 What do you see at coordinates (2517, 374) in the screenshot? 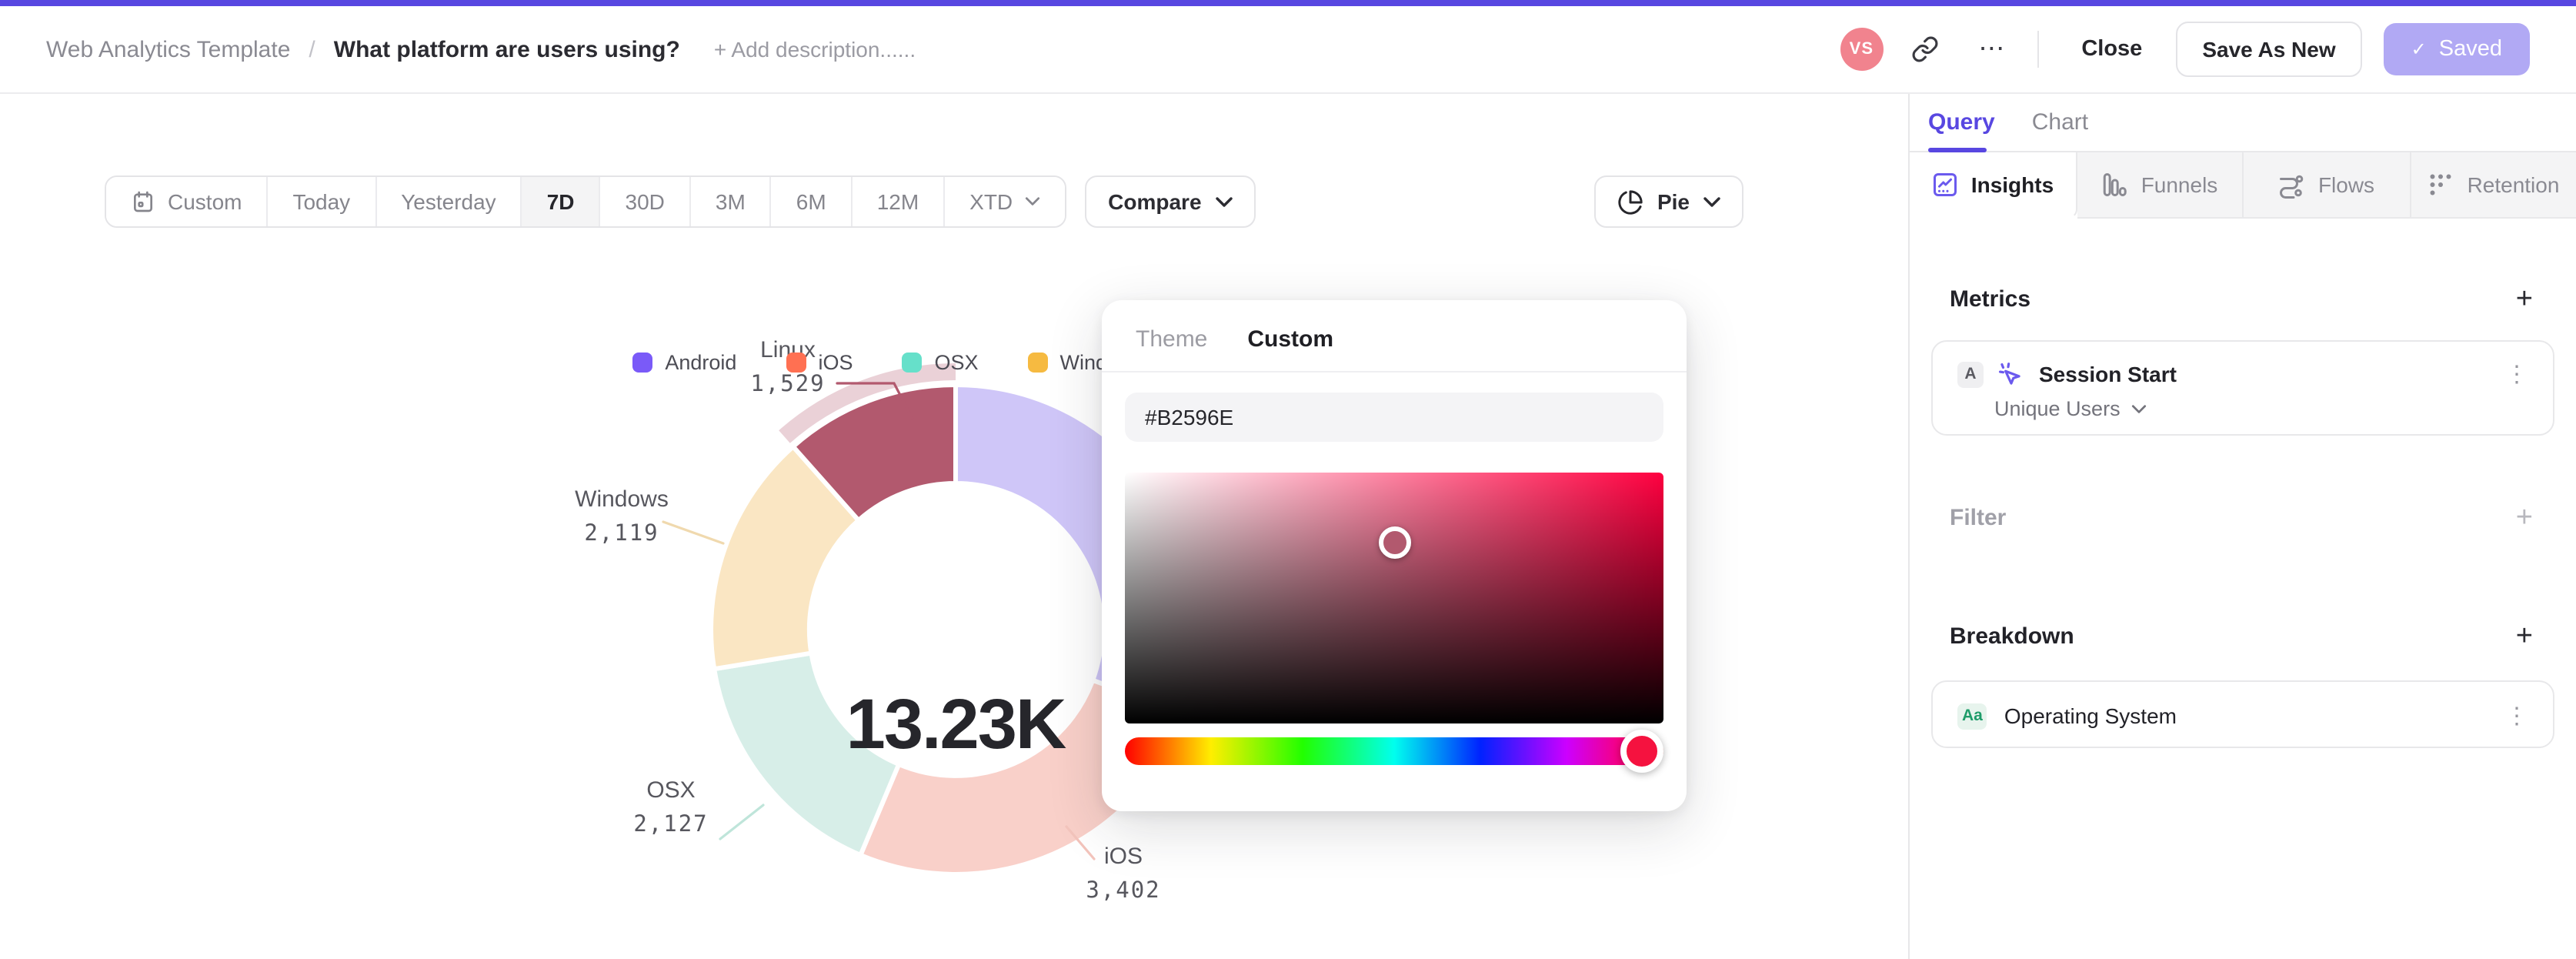
I see `metric-menu-button: ⋮` at bounding box center [2517, 374].